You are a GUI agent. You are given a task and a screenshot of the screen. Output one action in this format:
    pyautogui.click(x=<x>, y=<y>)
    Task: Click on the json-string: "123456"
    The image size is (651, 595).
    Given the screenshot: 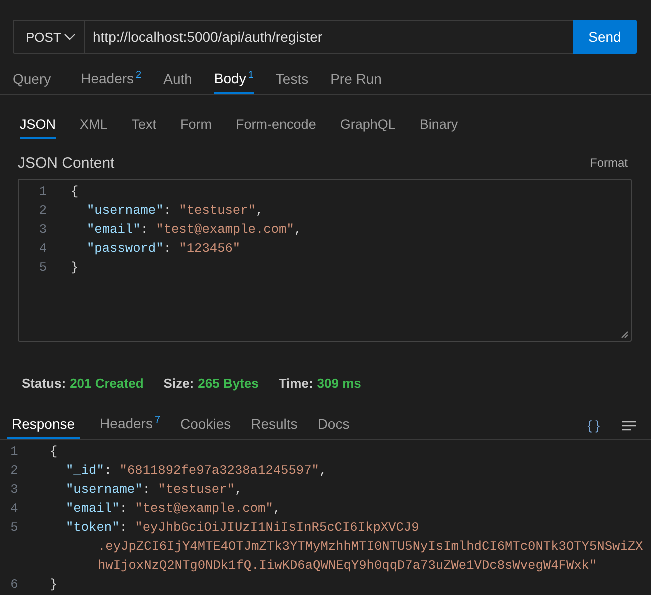 What is the action you would take?
    pyautogui.click(x=210, y=249)
    